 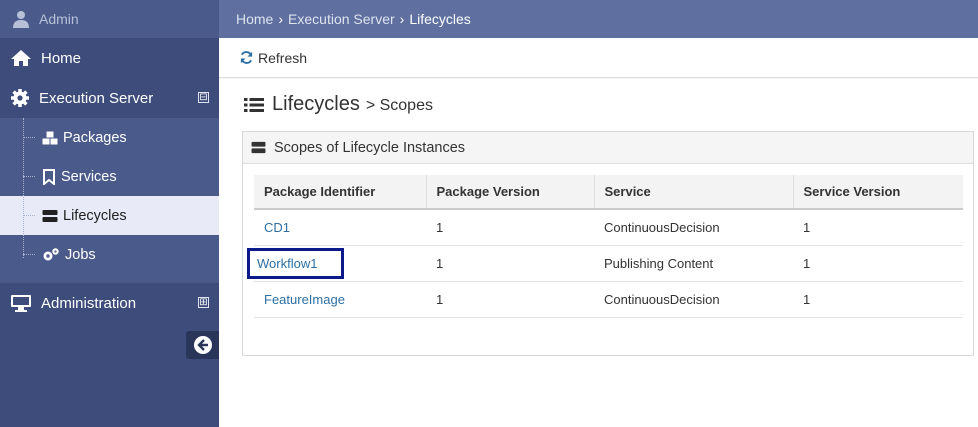 What do you see at coordinates (296, 263) in the screenshot?
I see `package-identifier-link: Workflow1` at bounding box center [296, 263].